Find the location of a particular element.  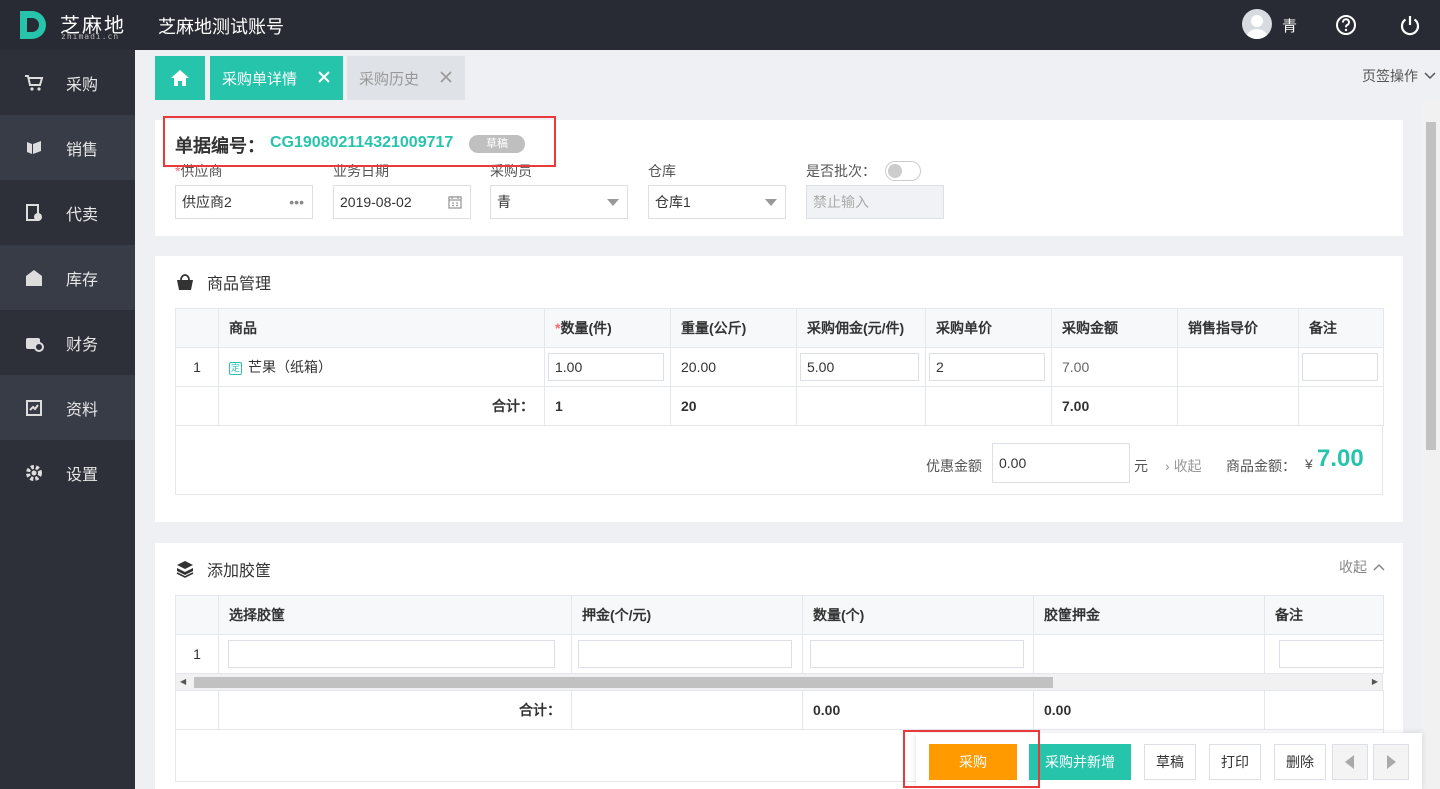

sidebar-item-label: 资料 is located at coordinates (82, 410).